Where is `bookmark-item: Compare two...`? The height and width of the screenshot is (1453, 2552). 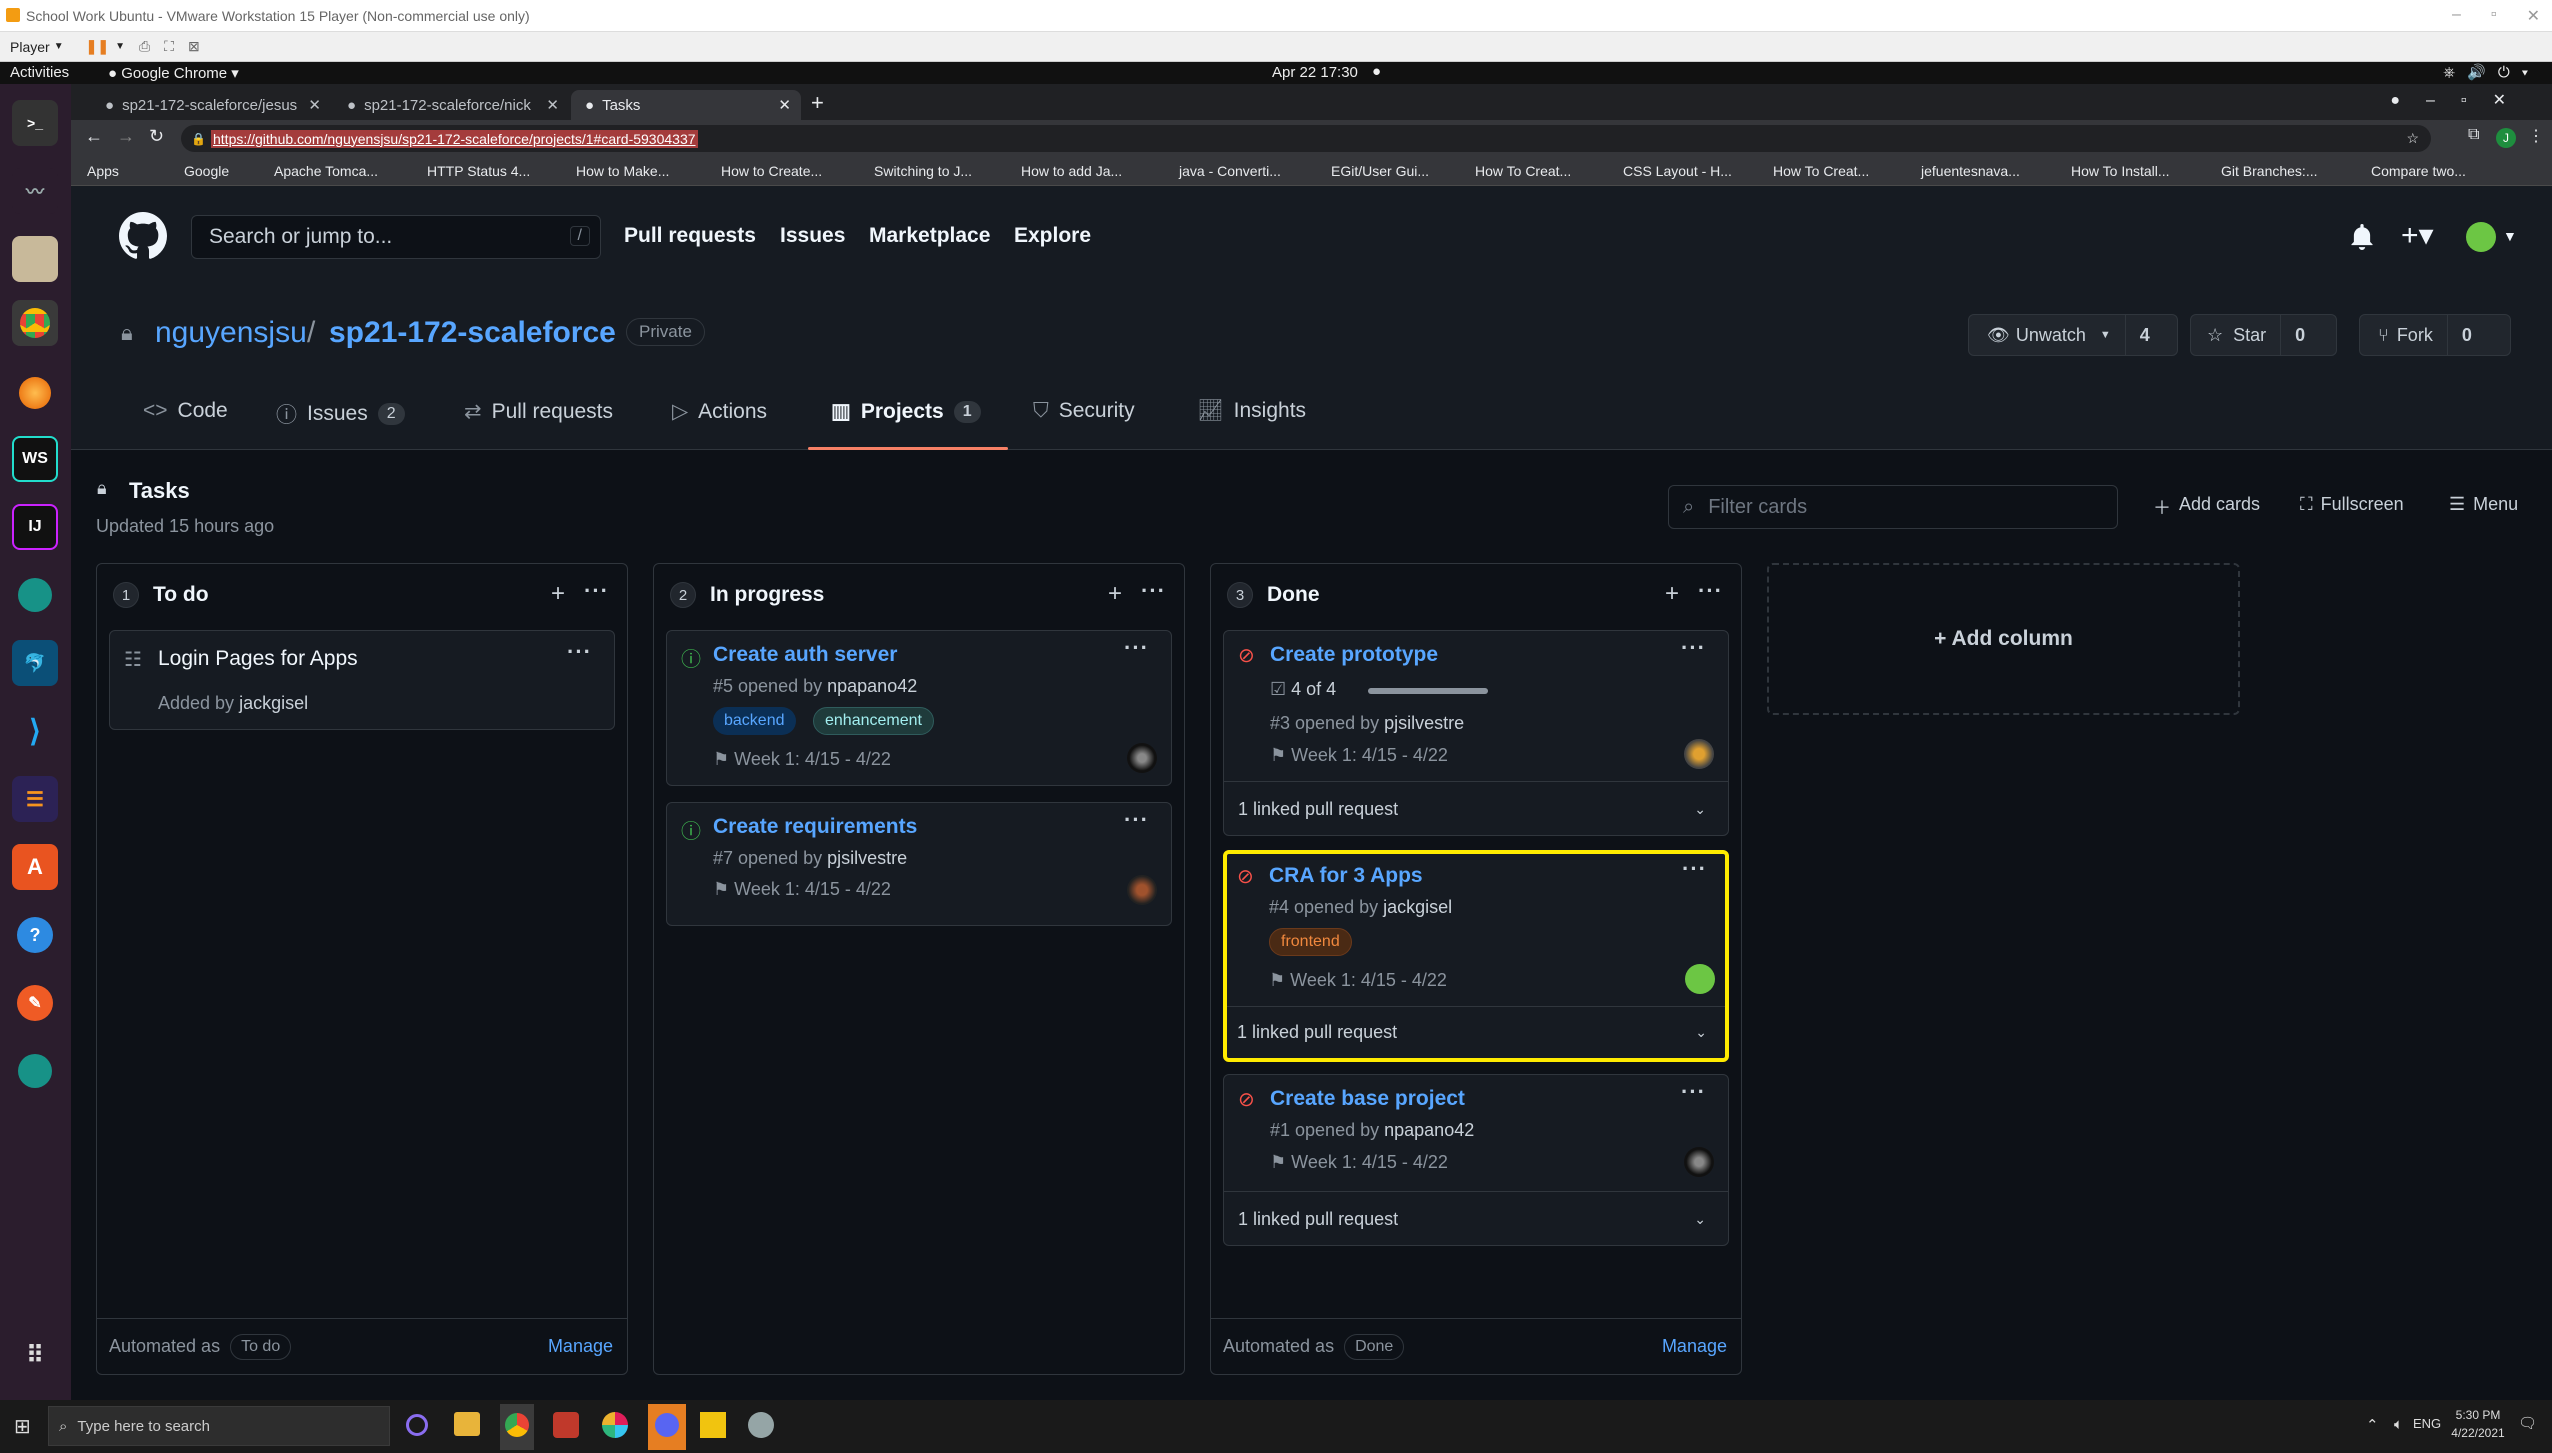 bookmark-item: Compare two... is located at coordinates (2418, 171).